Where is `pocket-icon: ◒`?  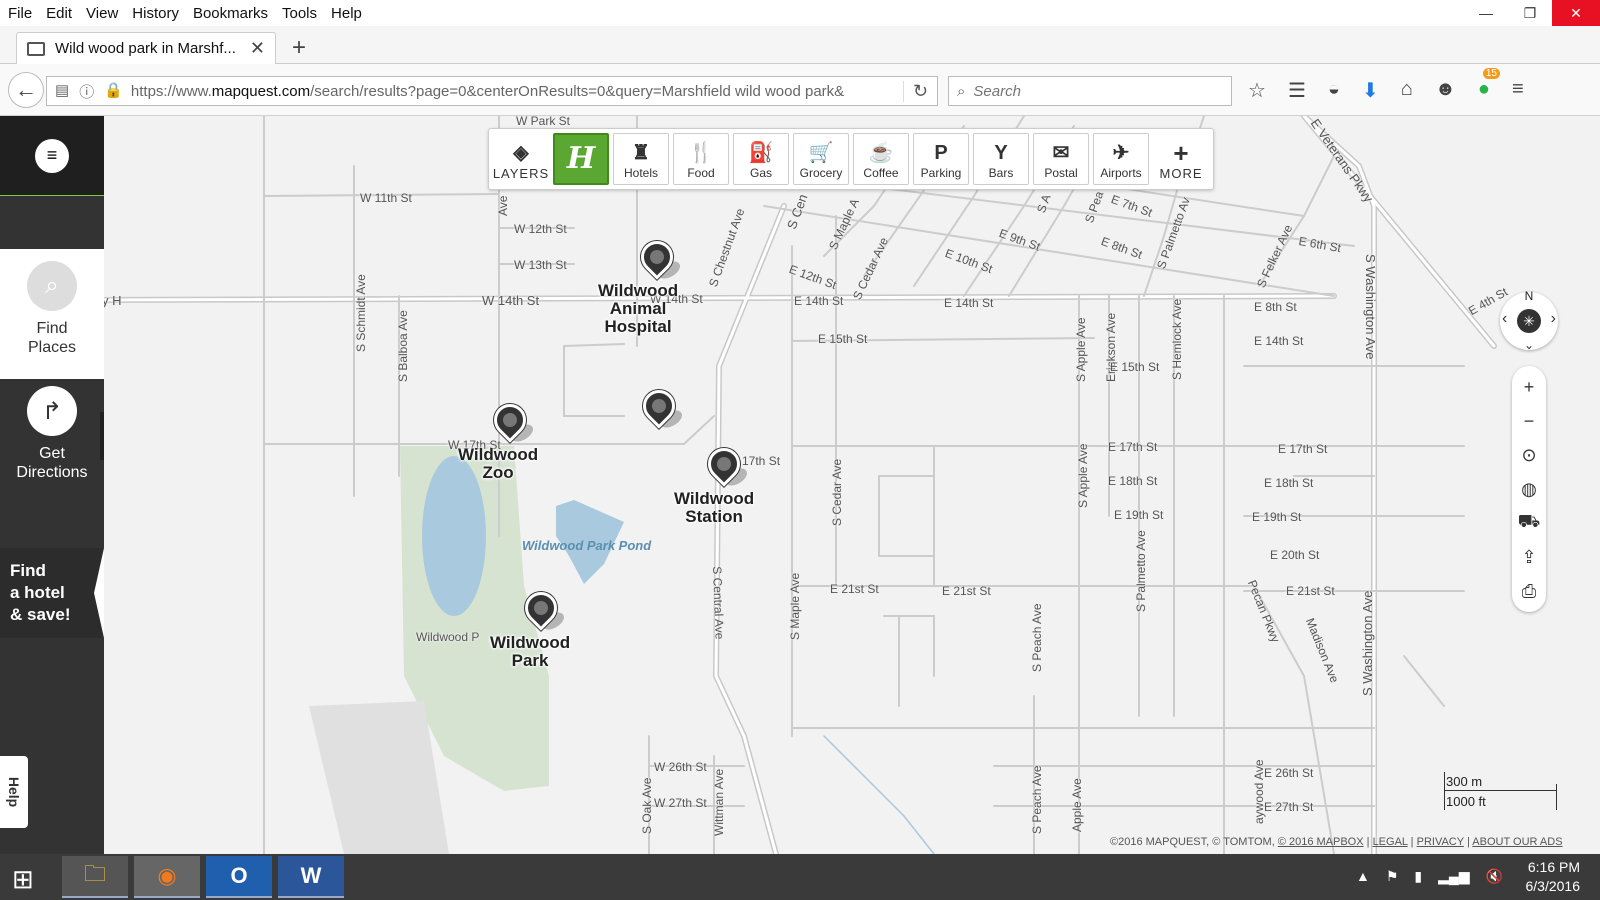 pocket-icon: ◒ is located at coordinates (1334, 90).